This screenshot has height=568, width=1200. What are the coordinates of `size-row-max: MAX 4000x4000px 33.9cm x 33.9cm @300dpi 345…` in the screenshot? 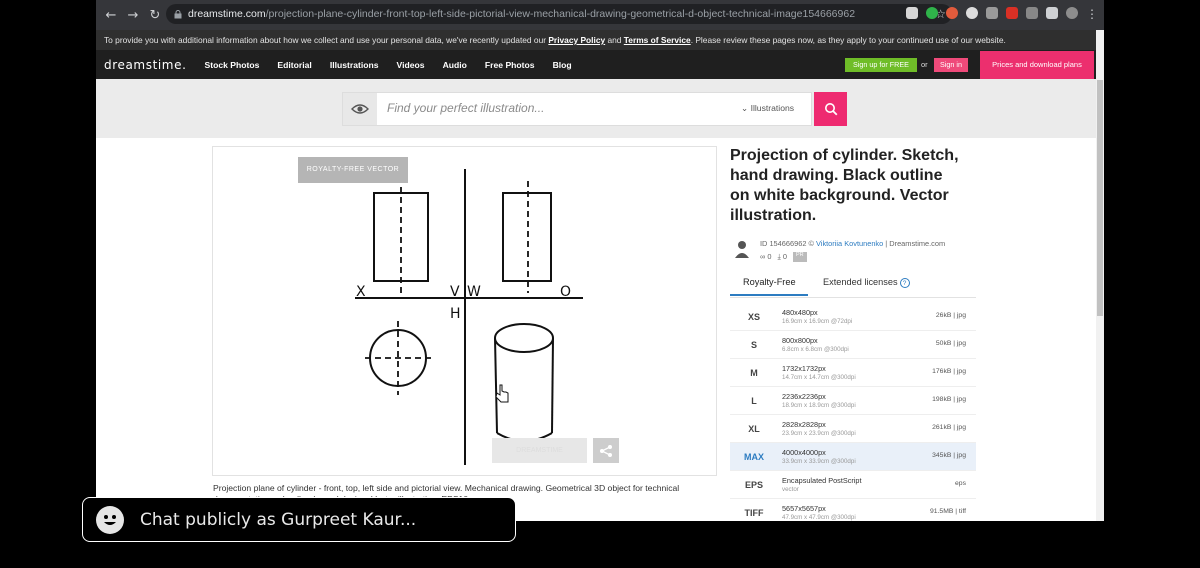 It's located at (853, 457).